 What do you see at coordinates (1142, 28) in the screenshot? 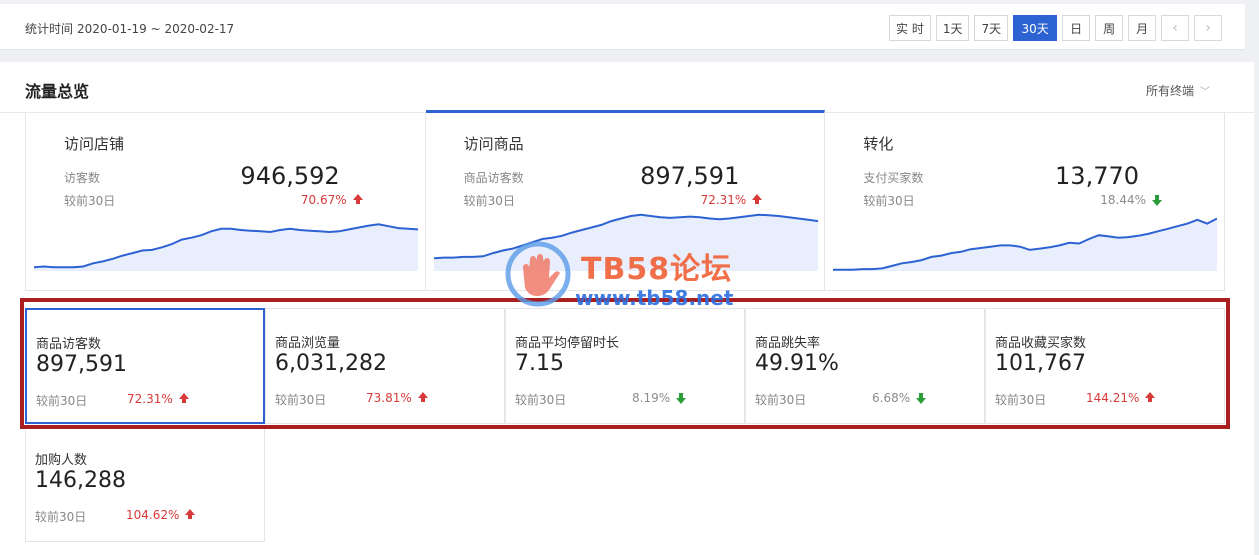
I see `month-button: 月` at bounding box center [1142, 28].